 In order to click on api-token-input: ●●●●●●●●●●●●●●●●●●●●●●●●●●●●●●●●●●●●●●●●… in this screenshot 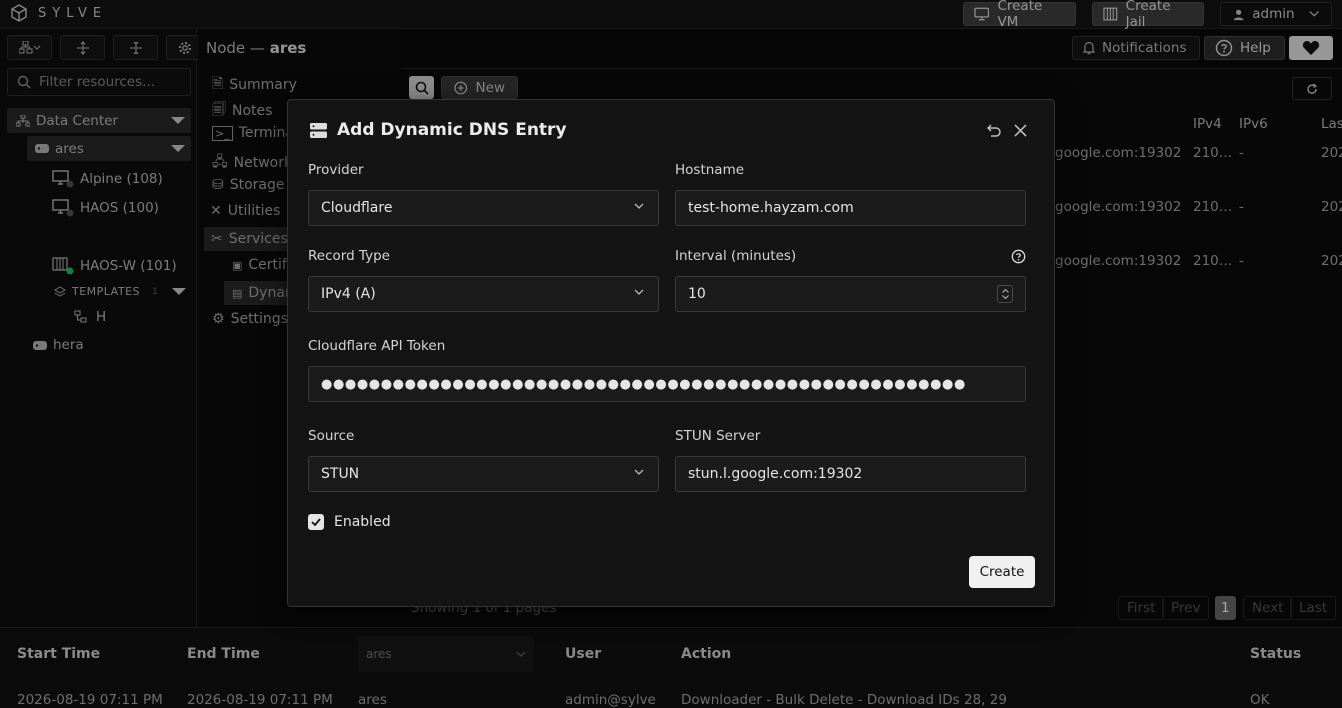, I will do `click(667, 384)`.